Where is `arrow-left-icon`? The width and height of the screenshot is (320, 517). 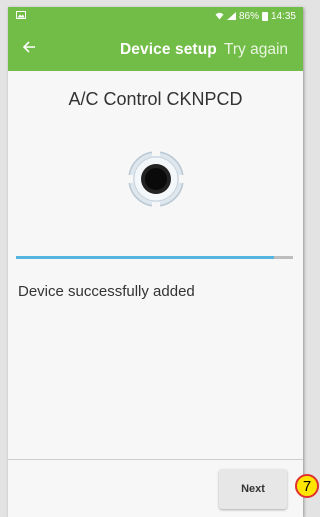 arrow-left-icon is located at coordinates (29, 48).